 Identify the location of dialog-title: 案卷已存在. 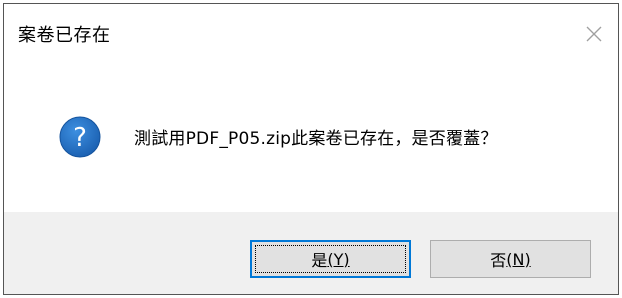
(64, 35).